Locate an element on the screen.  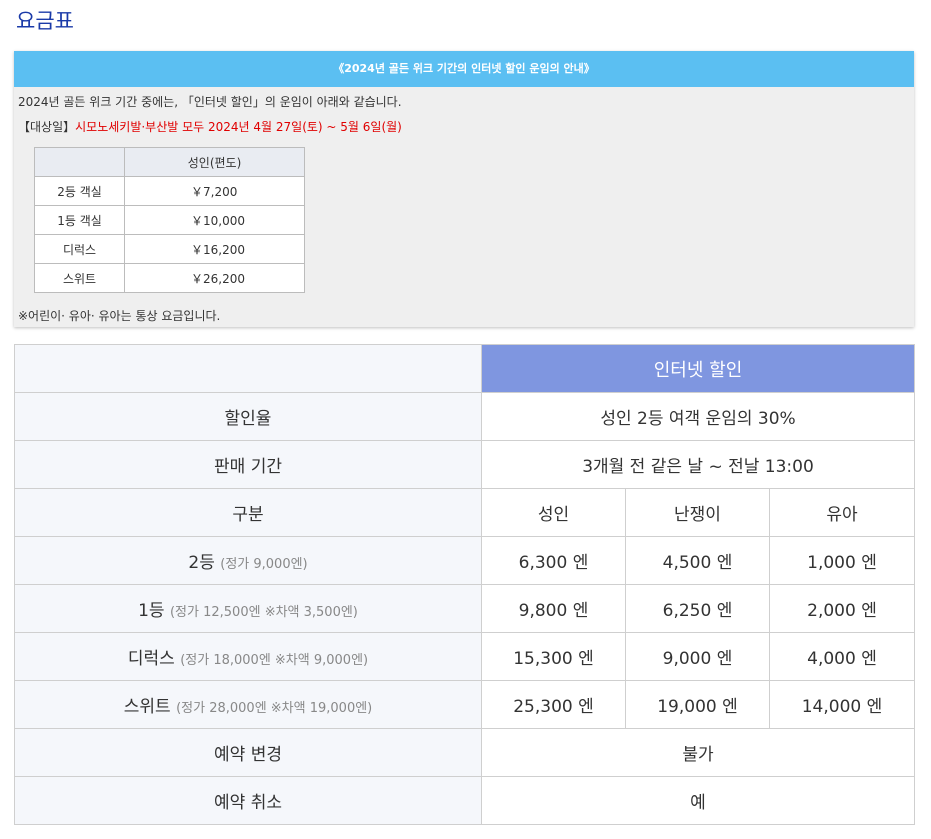
fare-child: 6,250 엔 is located at coordinates (697, 608).